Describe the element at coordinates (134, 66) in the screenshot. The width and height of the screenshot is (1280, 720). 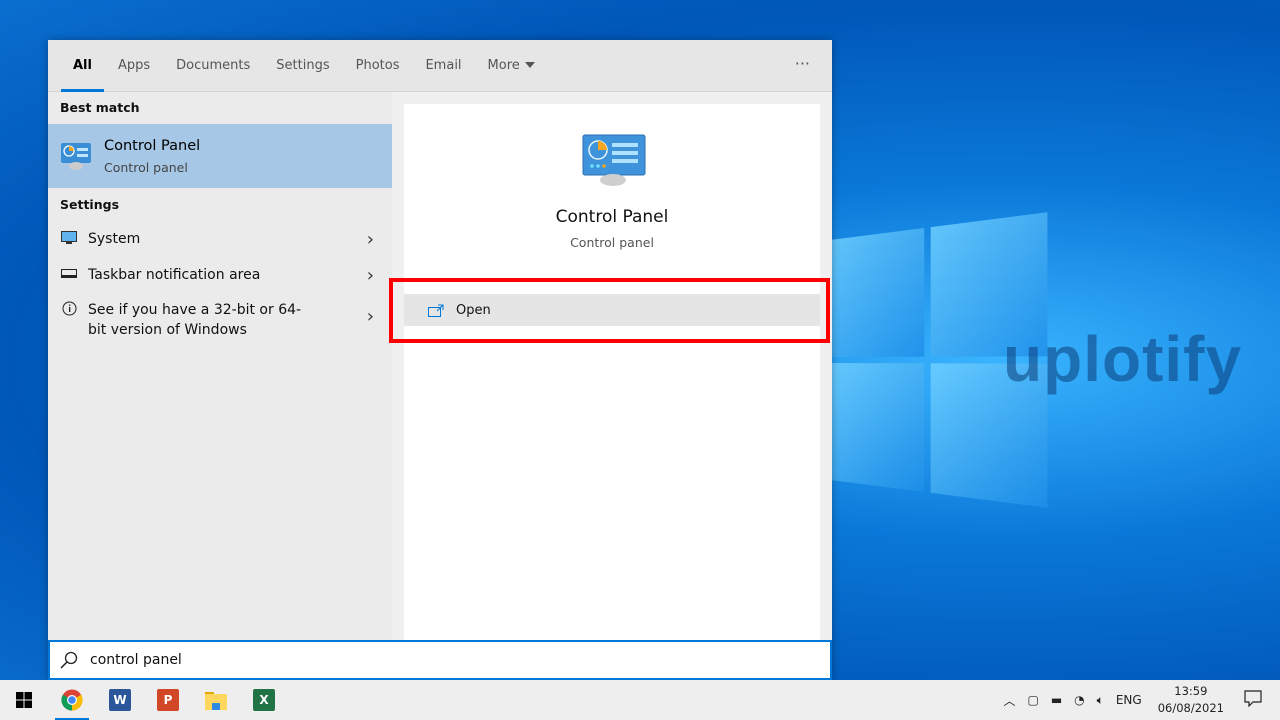
I see `tab-apps: Apps` at that location.